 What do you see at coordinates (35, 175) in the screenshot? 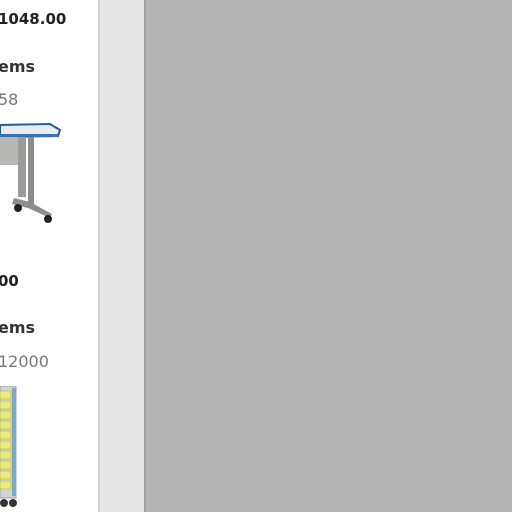
I see `desk-image` at bounding box center [35, 175].